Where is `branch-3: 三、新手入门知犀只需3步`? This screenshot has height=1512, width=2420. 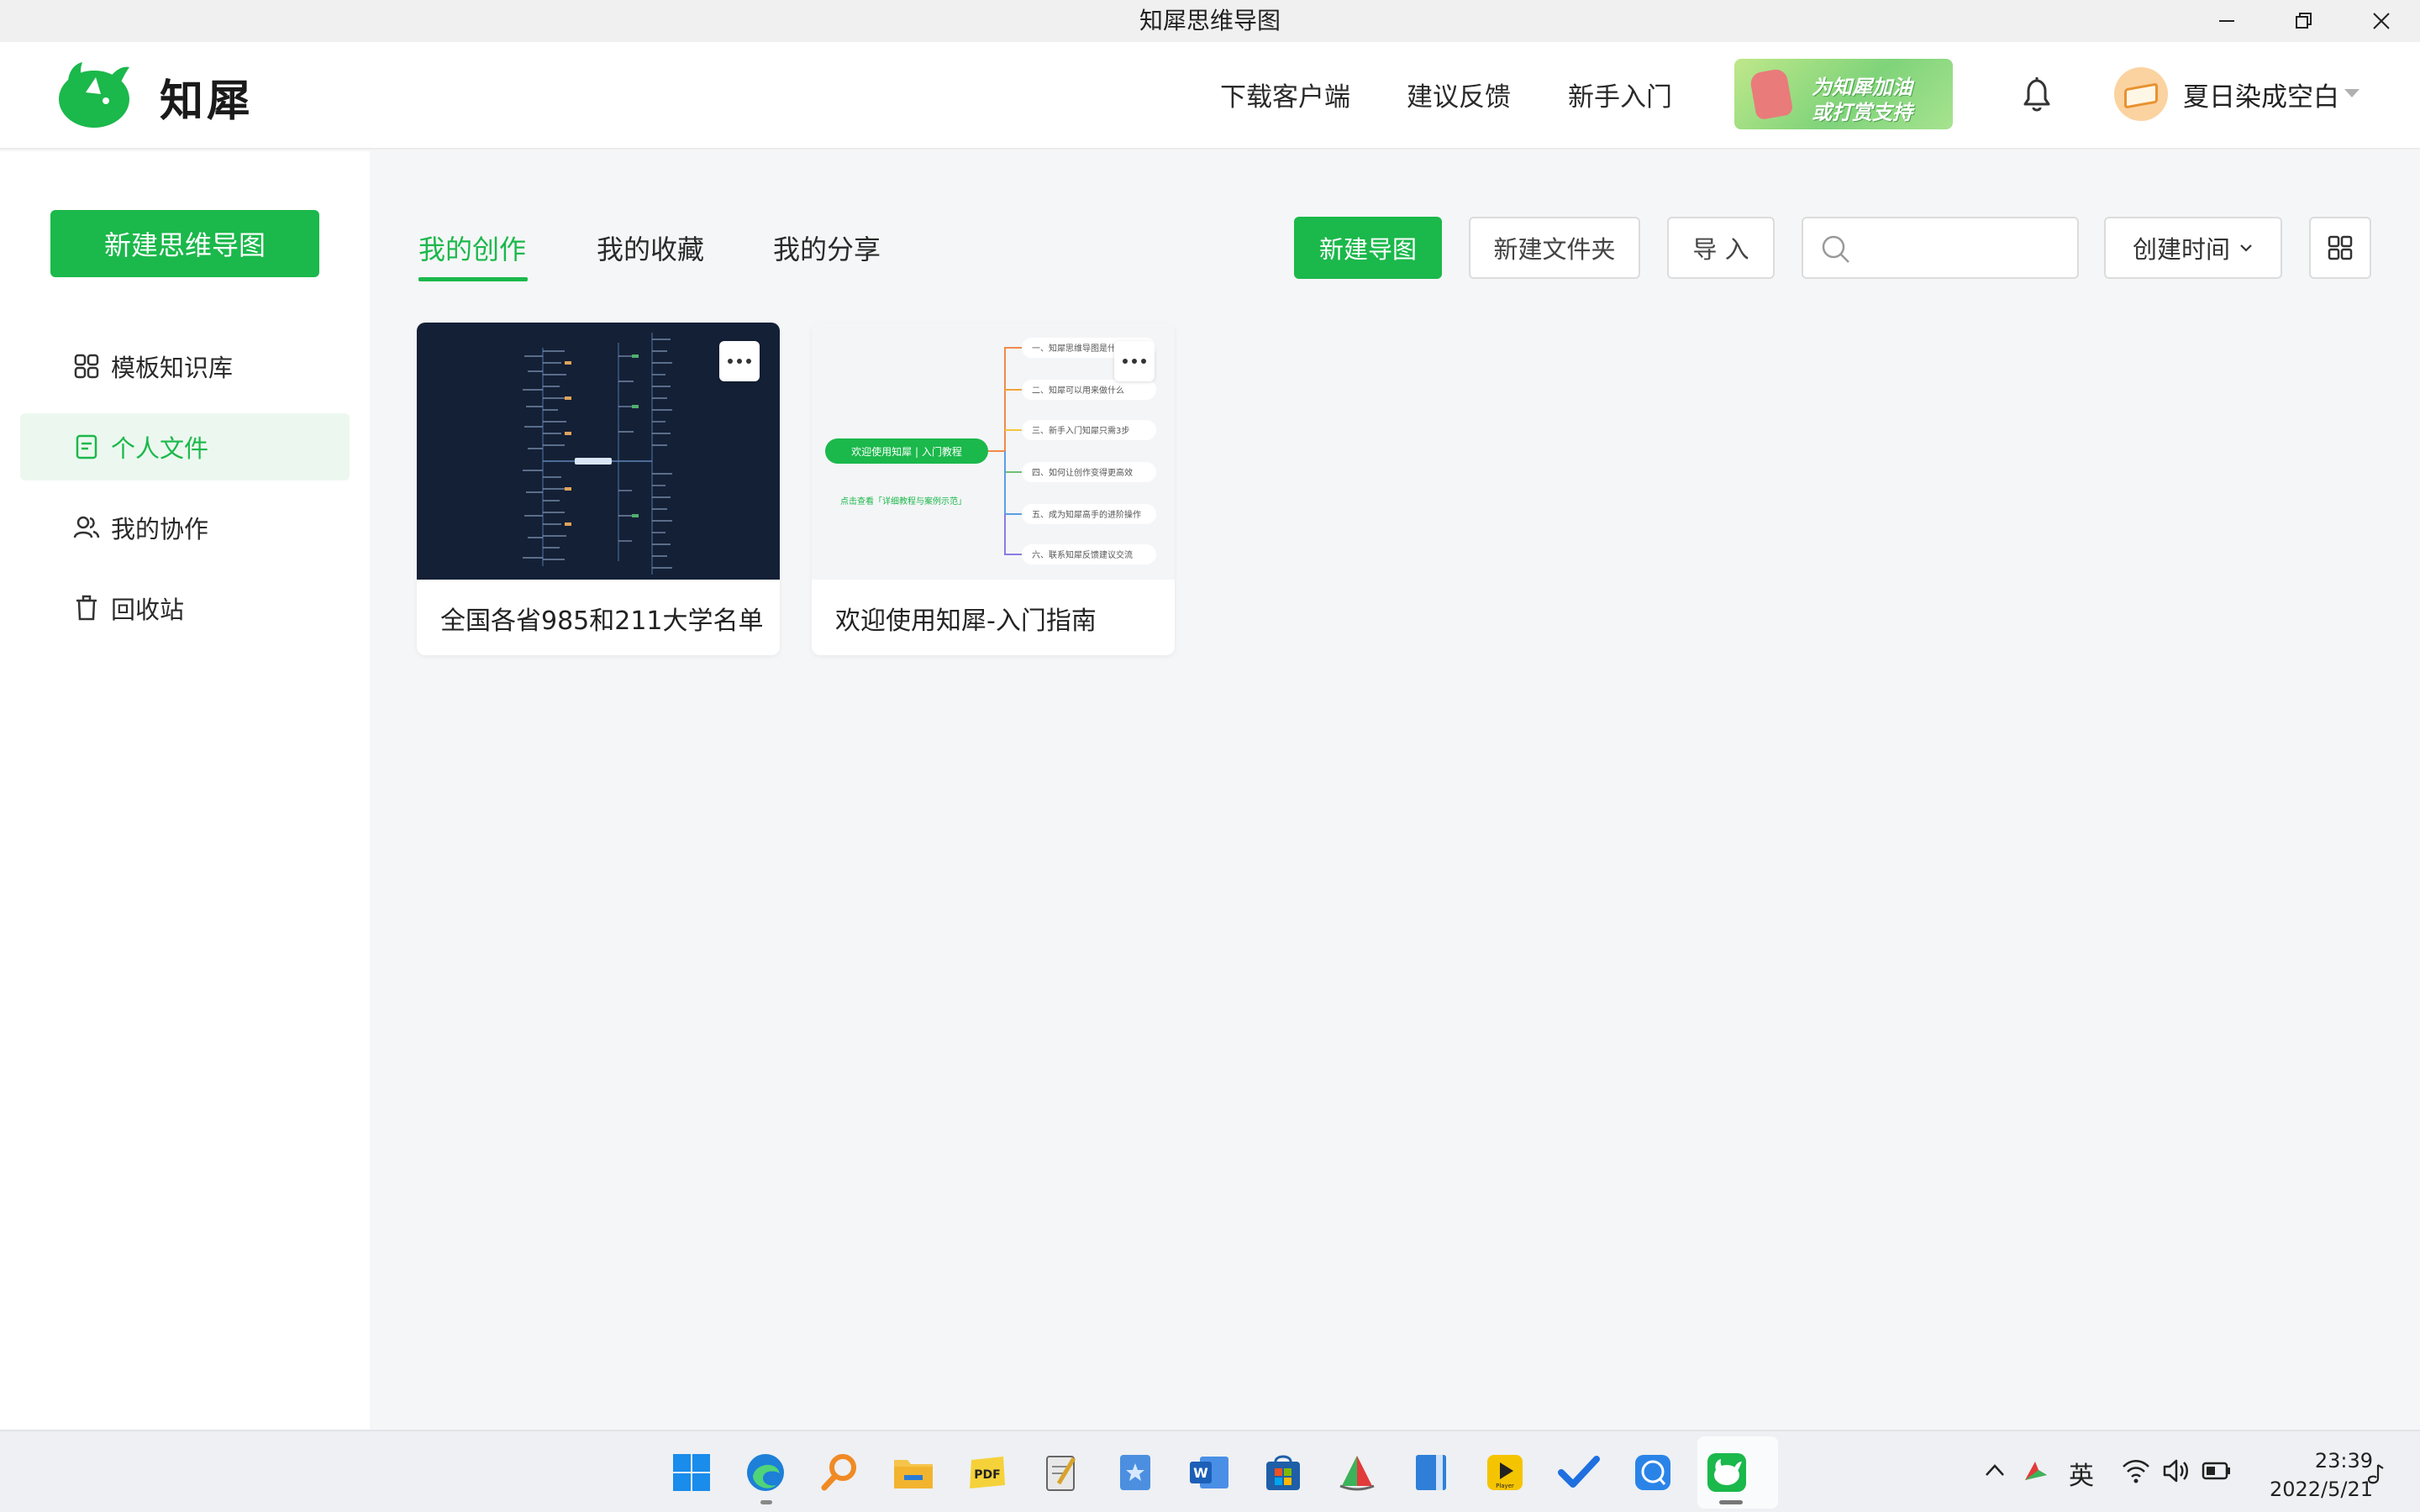 branch-3: 三、新手入门知犀只需3步 is located at coordinates (1080, 430).